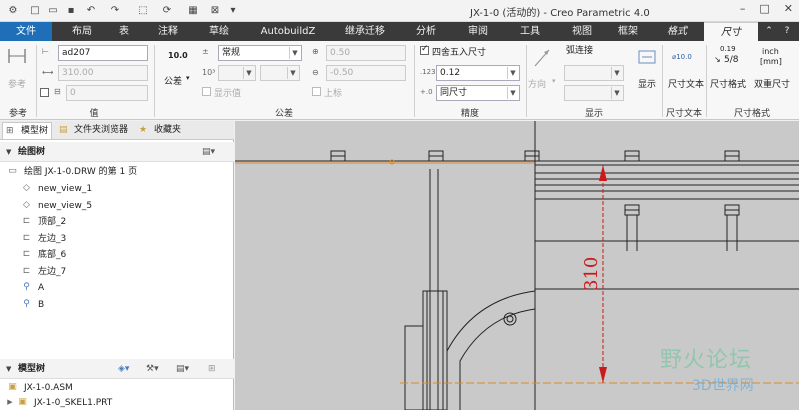 The width and height of the screenshot is (799, 410). Describe the element at coordinates (280, 73) in the screenshot. I see `tolerance-class-select: ▼` at that location.